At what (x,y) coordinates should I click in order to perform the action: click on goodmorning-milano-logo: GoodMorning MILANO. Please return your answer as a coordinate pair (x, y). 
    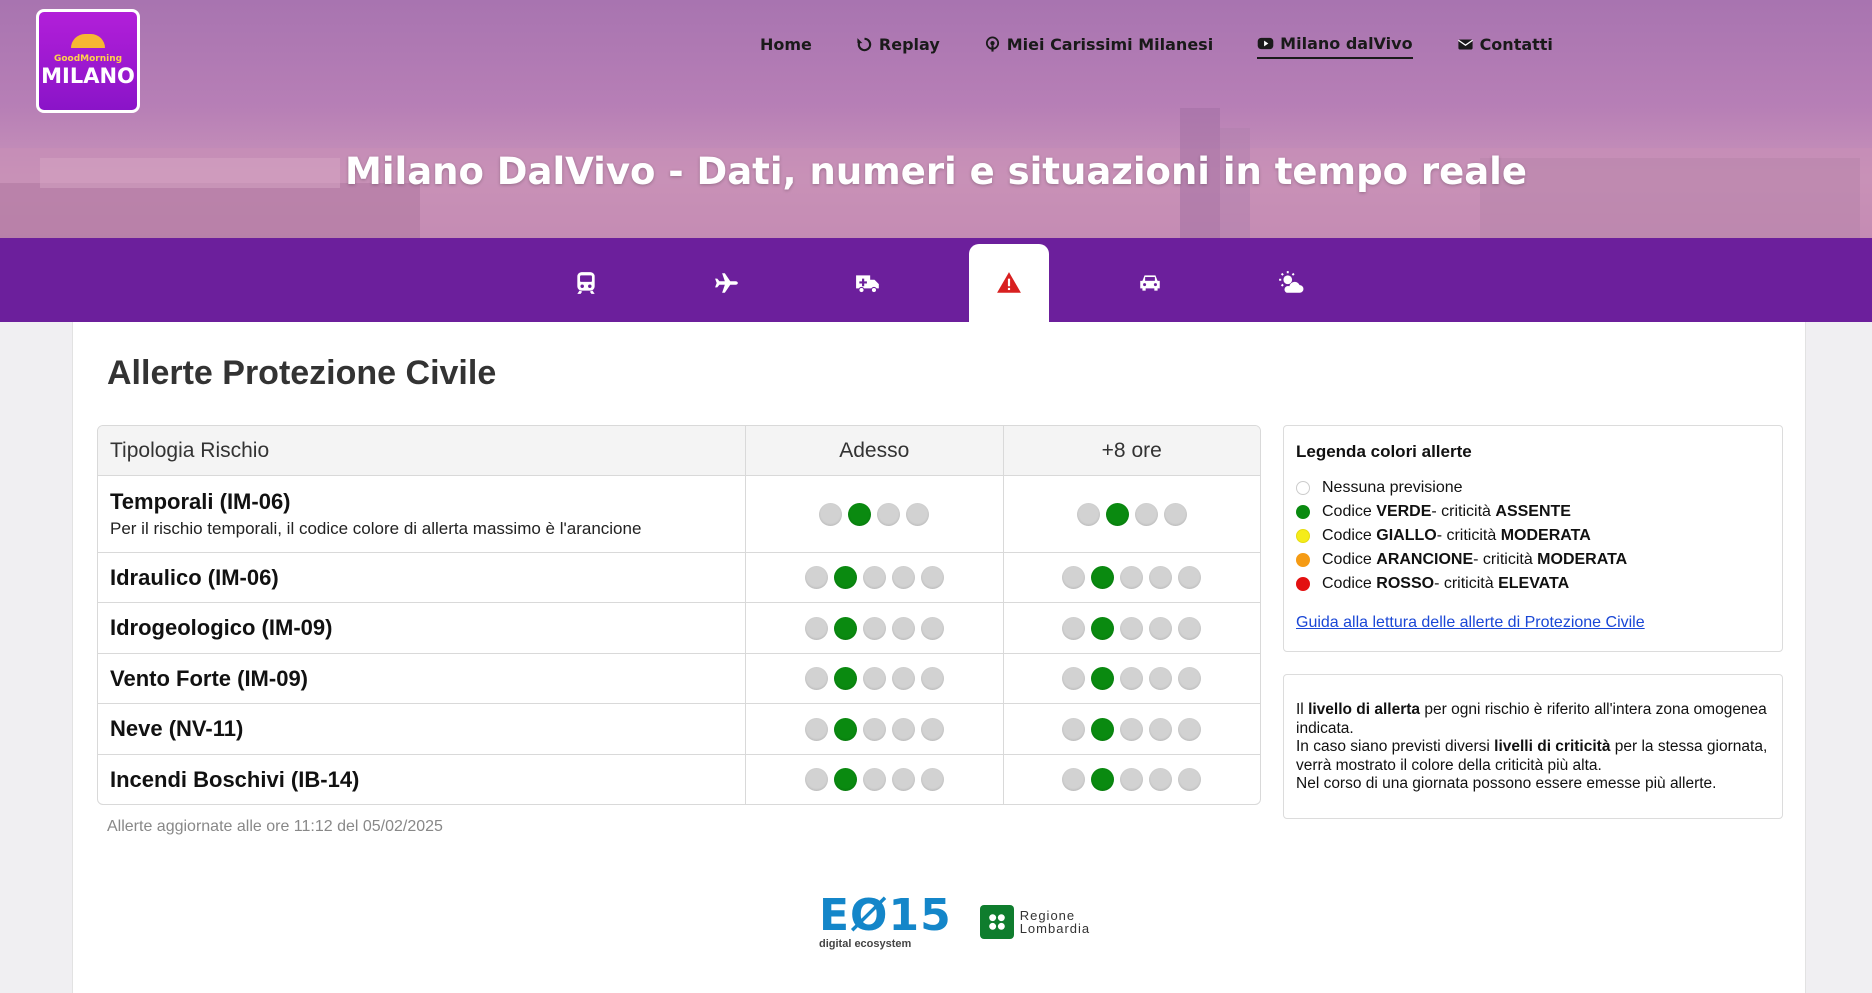
    Looking at the image, I should click on (88, 61).